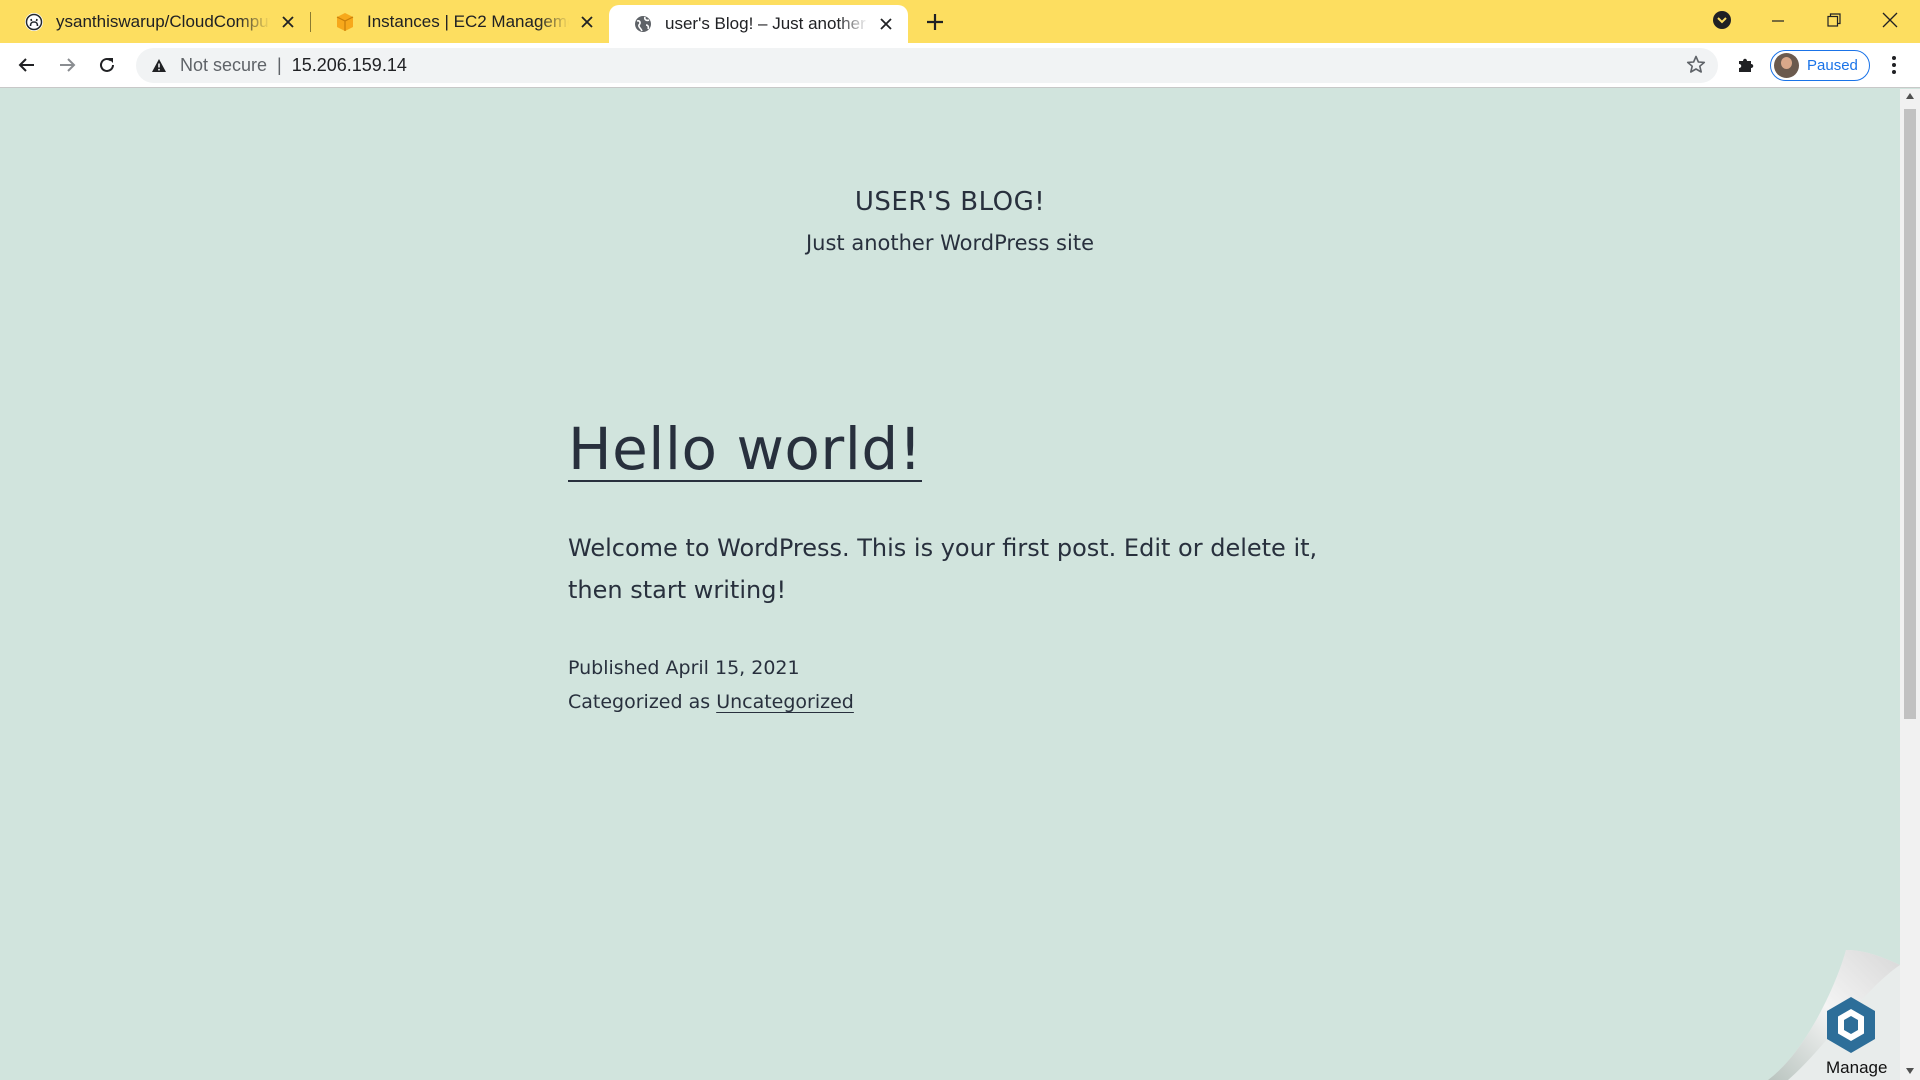 This screenshot has height=1080, width=1920. Describe the element at coordinates (159, 66) in the screenshot. I see `warning-icon` at that location.